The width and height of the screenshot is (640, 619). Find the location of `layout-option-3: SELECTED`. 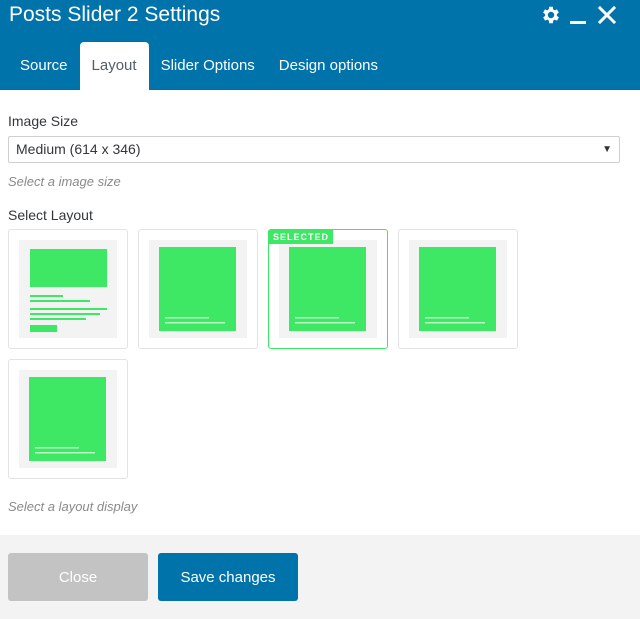

layout-option-3: SELECTED is located at coordinates (328, 289).